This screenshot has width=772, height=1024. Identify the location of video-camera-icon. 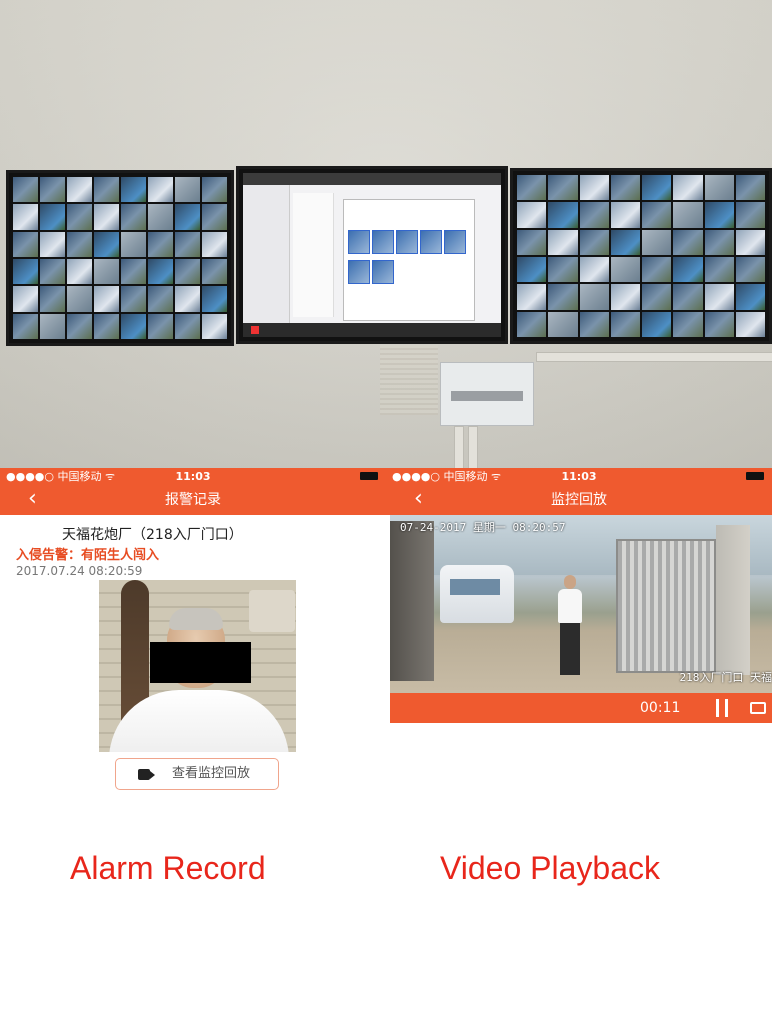
(146, 774).